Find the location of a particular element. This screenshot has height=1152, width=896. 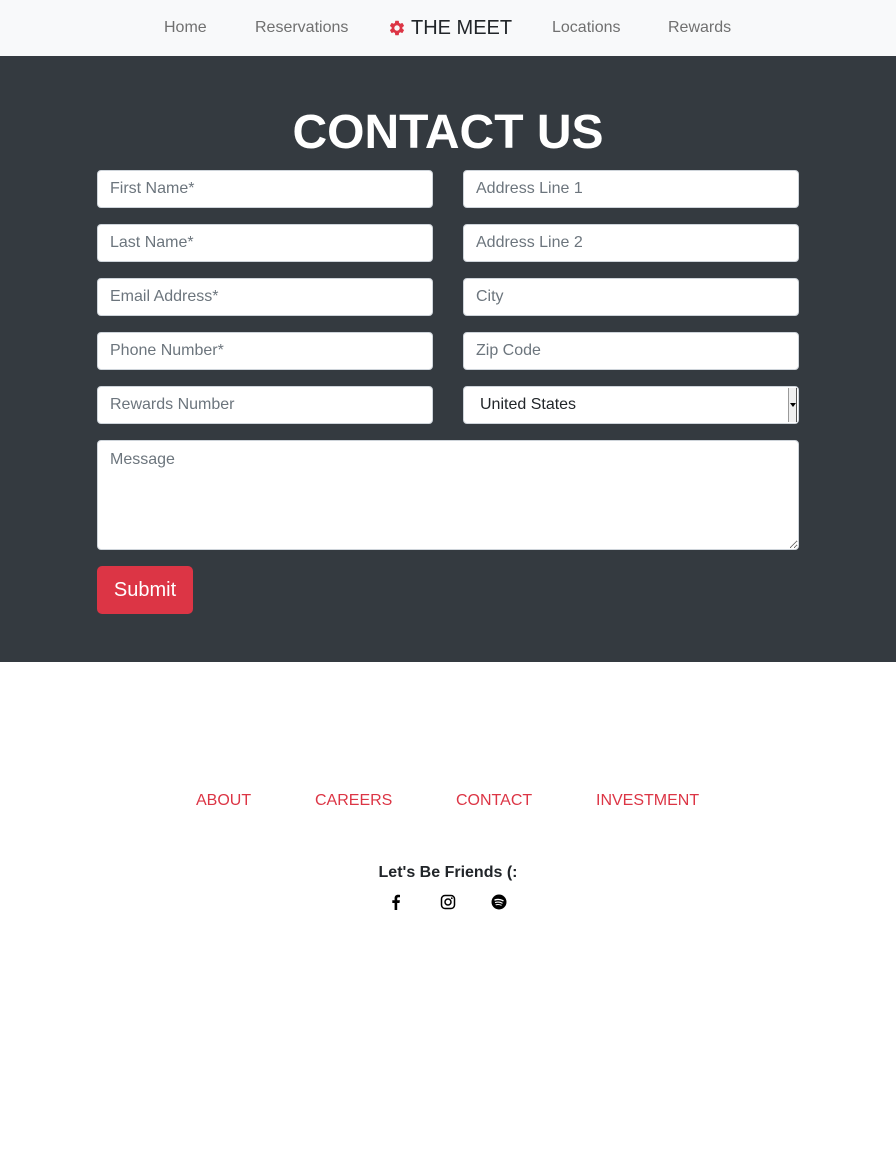

country-select: United States is located at coordinates (631, 405).